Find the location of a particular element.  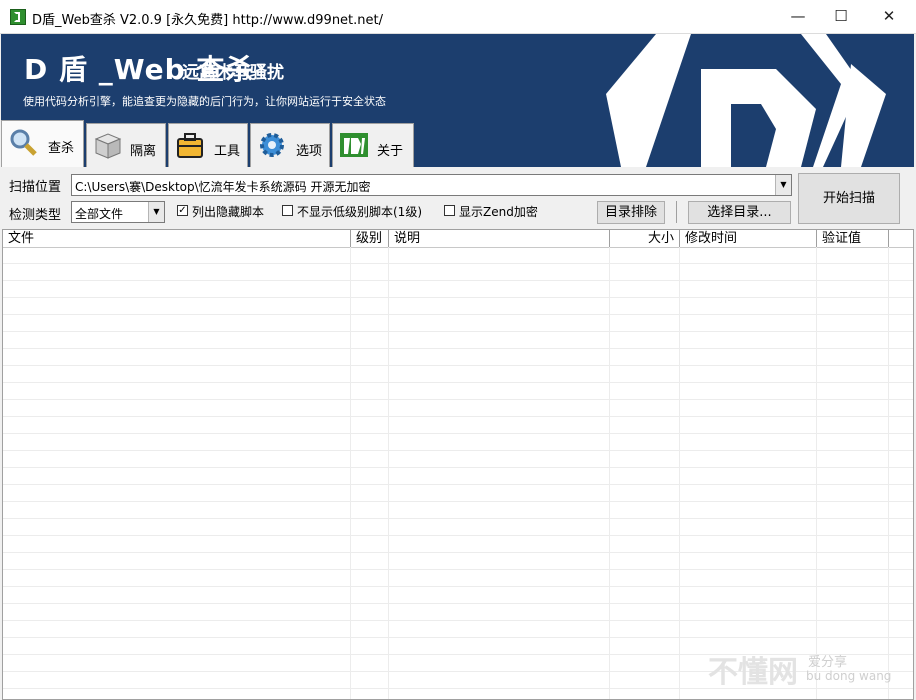

scan-path-combo: C:\Users\褰\Desktop\忆流年发卡系统源码 开源无加密 ▼ is located at coordinates (431, 185).